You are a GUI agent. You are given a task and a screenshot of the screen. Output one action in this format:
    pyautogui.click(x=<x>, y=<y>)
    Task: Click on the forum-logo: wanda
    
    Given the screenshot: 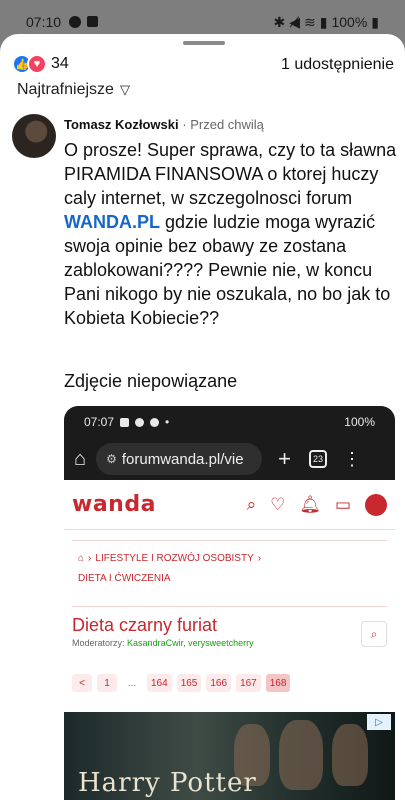 What is the action you would take?
    pyautogui.click(x=114, y=504)
    